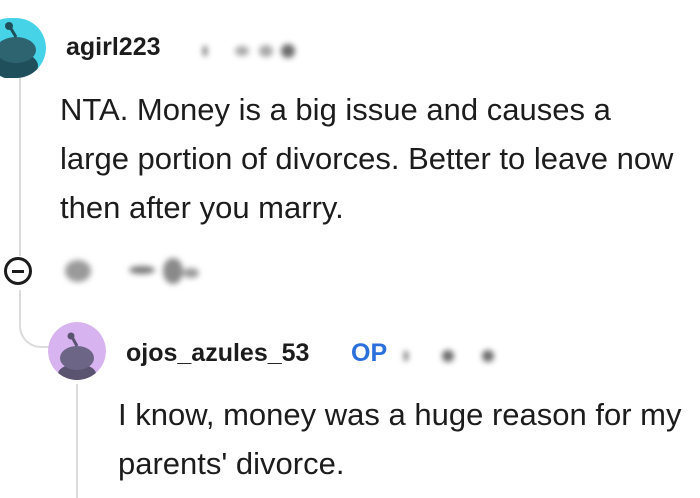  Describe the element at coordinates (135, 272) in the screenshot. I see `comment-actions` at that location.